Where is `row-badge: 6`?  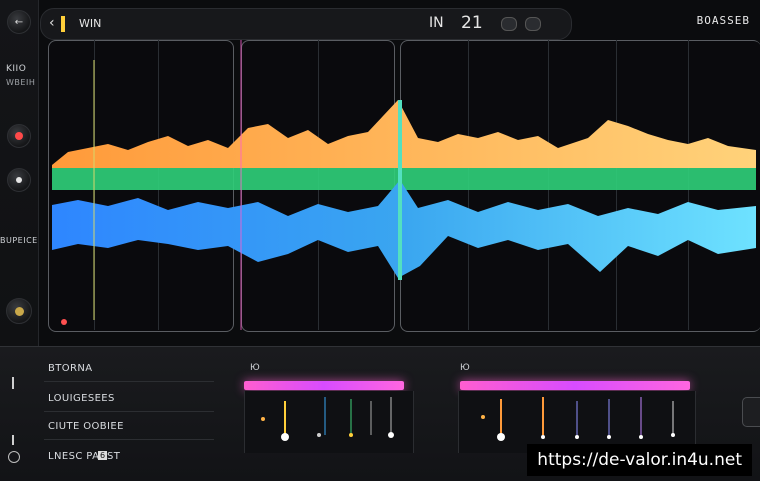
row-badge: 6 is located at coordinates (103, 455).